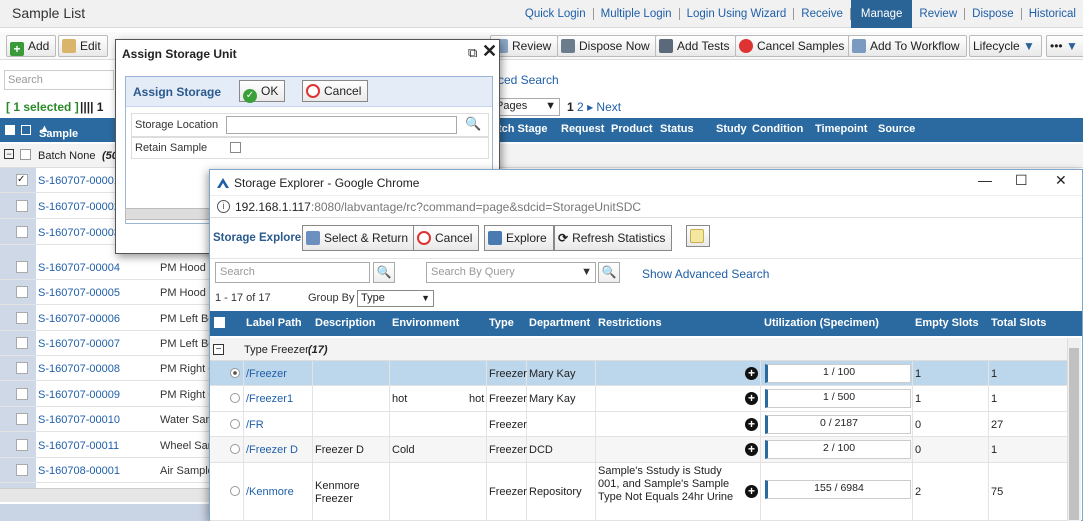  I want to click on add-button: + Add, so click(31, 46).